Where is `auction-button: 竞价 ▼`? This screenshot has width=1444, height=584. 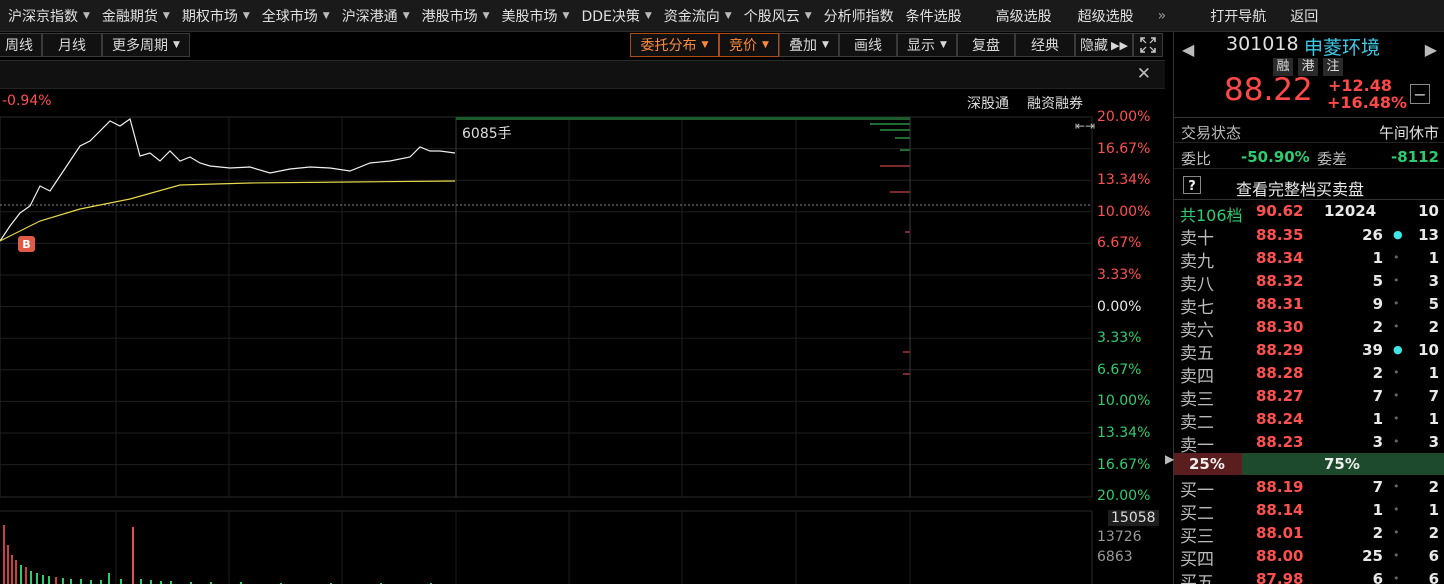 auction-button: 竞价 ▼ is located at coordinates (749, 45).